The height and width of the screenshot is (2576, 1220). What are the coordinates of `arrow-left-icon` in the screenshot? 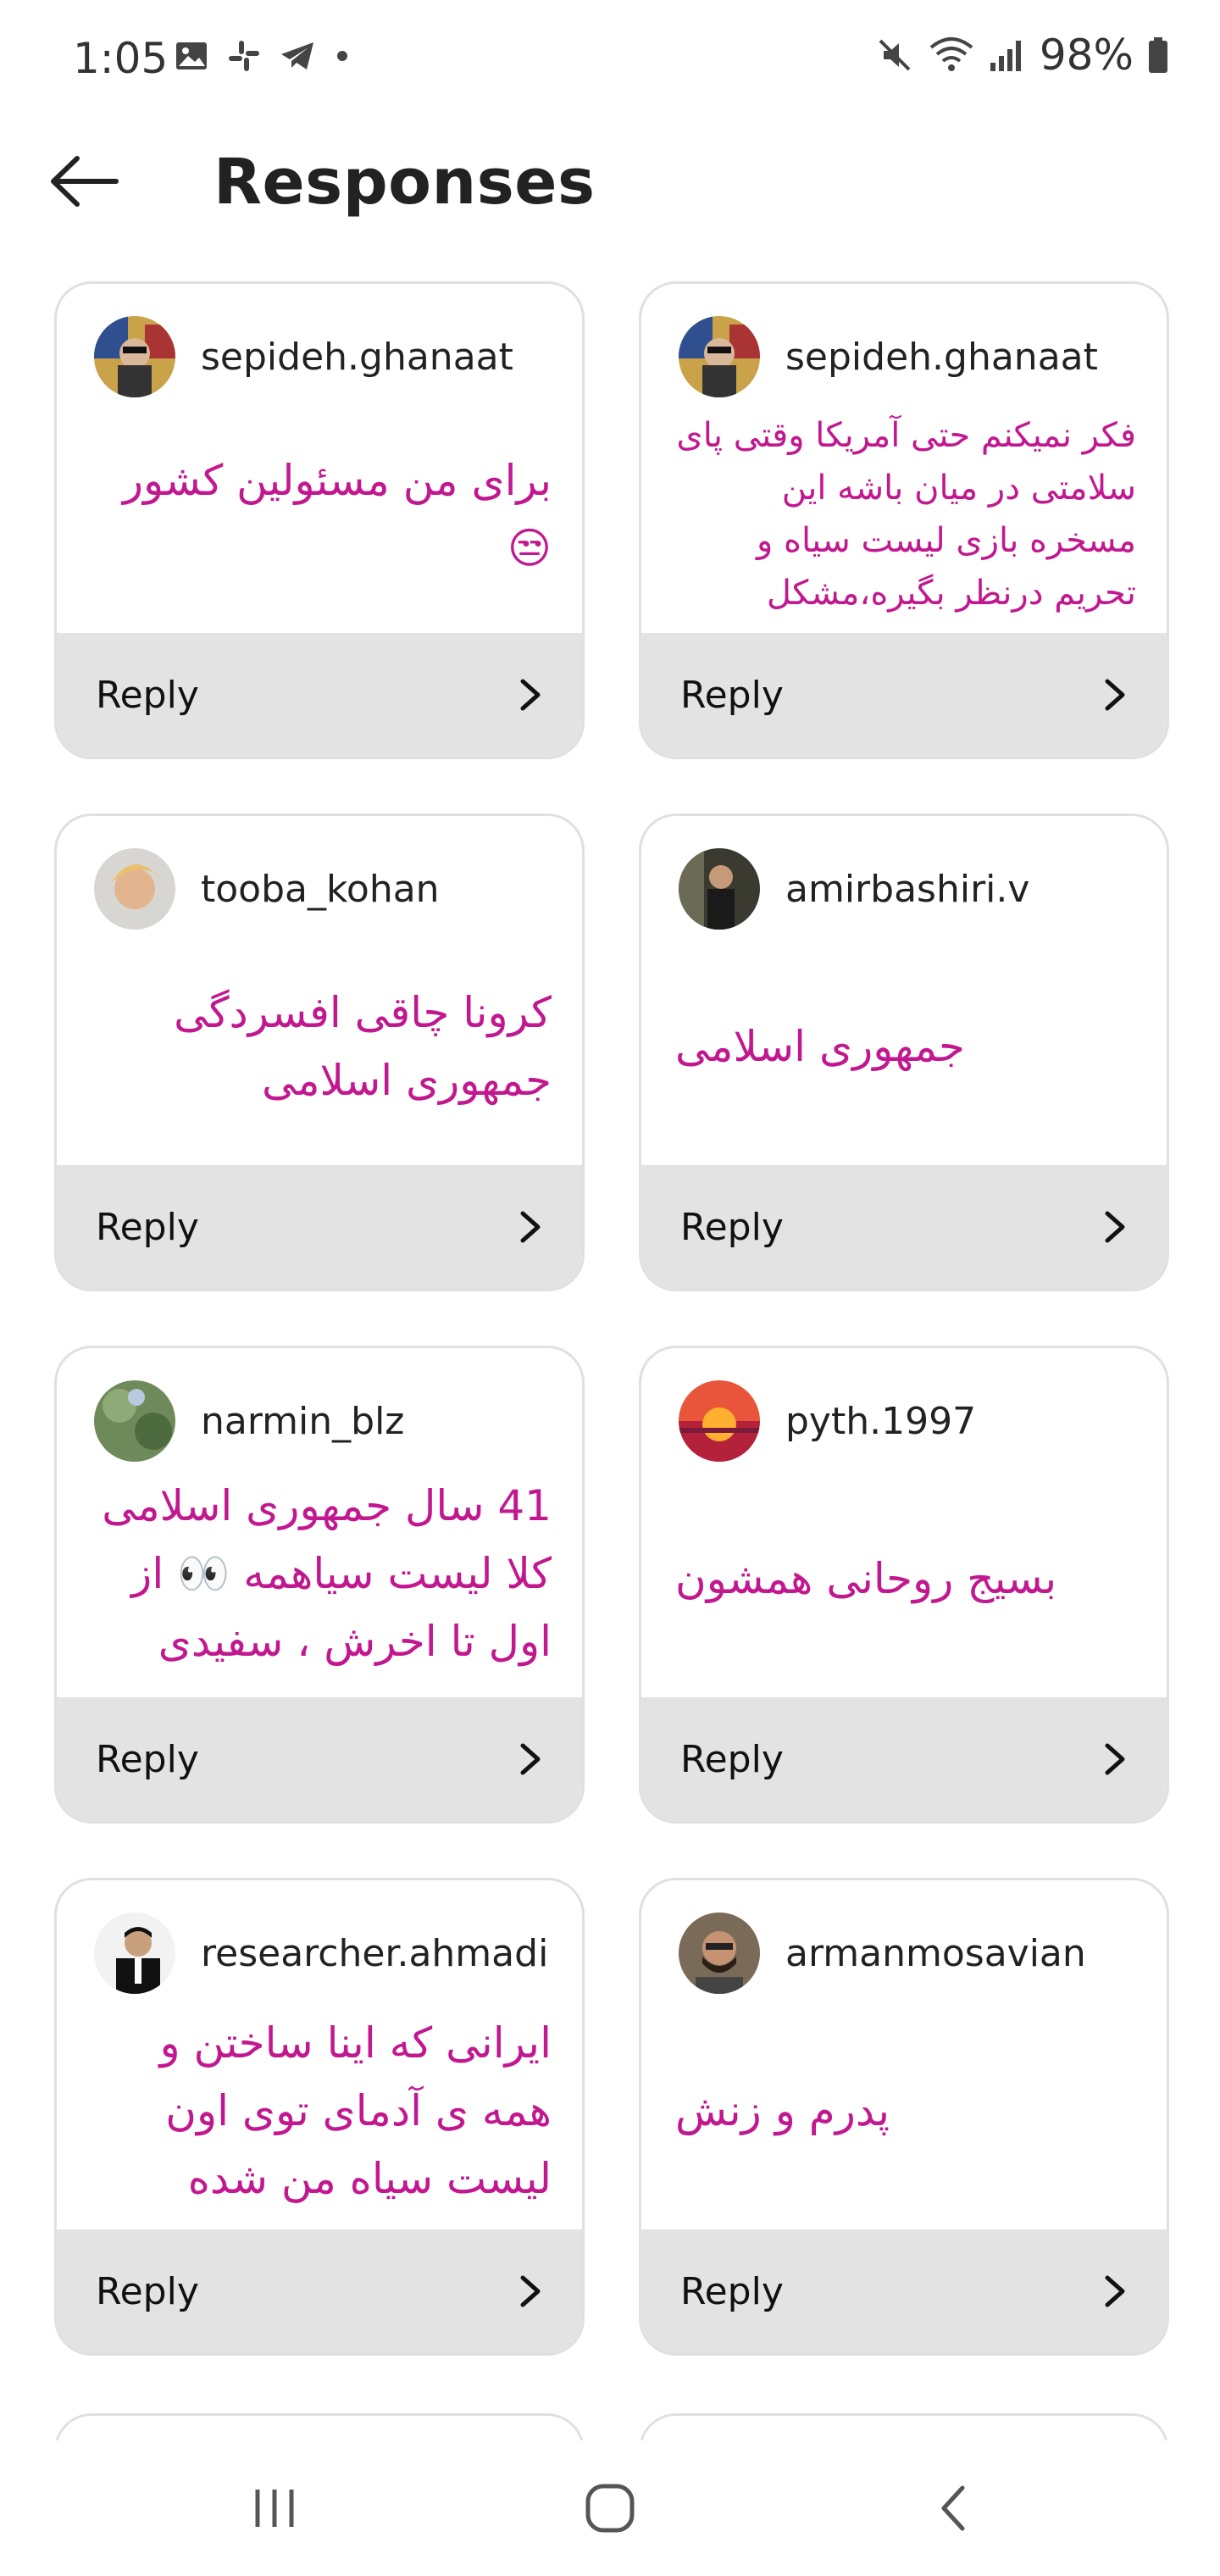 It's located at (85, 181).